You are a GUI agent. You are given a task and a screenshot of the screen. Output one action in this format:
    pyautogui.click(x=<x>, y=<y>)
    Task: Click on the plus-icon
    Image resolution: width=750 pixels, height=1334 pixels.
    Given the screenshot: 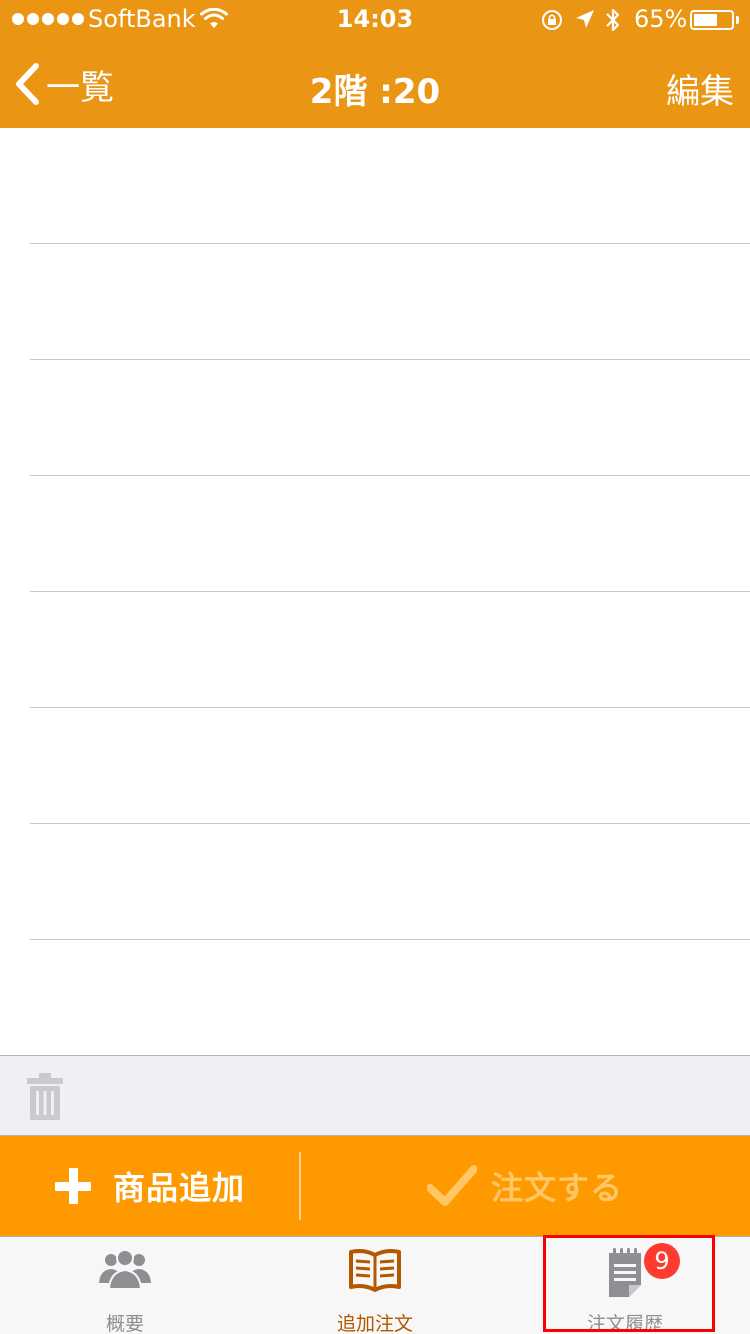 What is the action you would take?
    pyautogui.click(x=72, y=1186)
    